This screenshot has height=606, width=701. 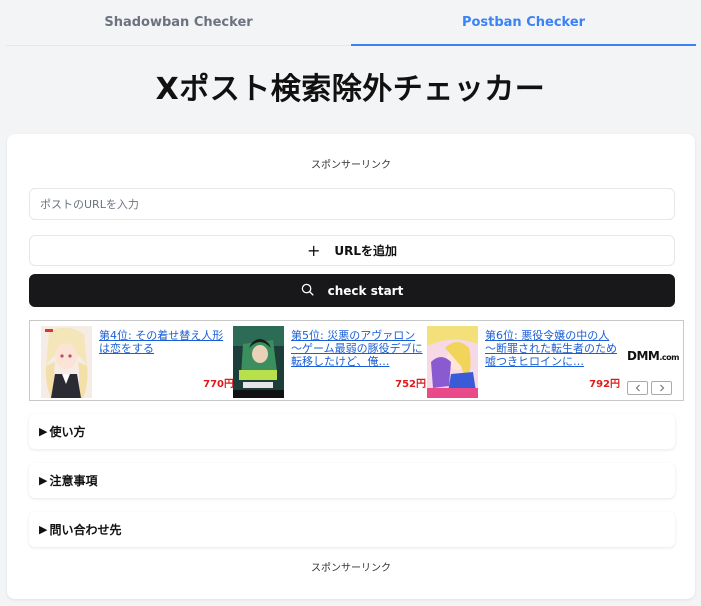 What do you see at coordinates (166, 349) in the screenshot?
I see `ad-title-link: 第4位: その着せ替え人形は恋をする` at bounding box center [166, 349].